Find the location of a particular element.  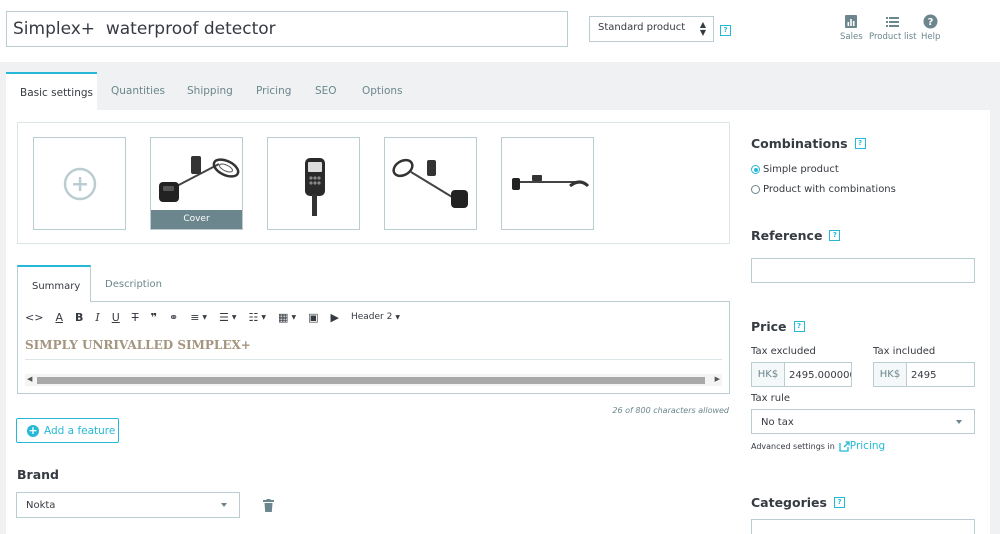

price-tax-included-input: HK$ 2495 is located at coordinates (924, 374).